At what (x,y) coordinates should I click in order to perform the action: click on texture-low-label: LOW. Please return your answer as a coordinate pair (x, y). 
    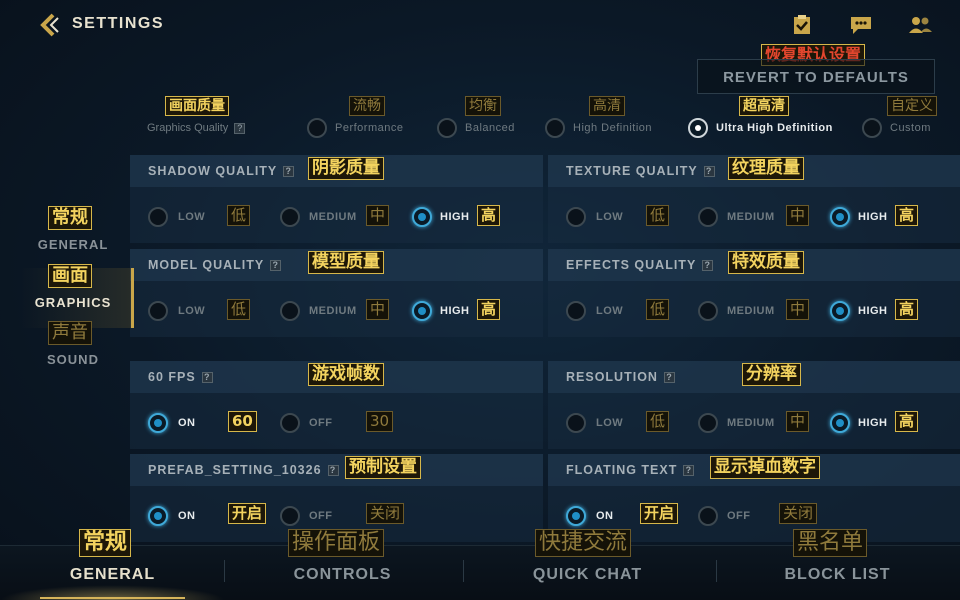
    Looking at the image, I should click on (609, 217).